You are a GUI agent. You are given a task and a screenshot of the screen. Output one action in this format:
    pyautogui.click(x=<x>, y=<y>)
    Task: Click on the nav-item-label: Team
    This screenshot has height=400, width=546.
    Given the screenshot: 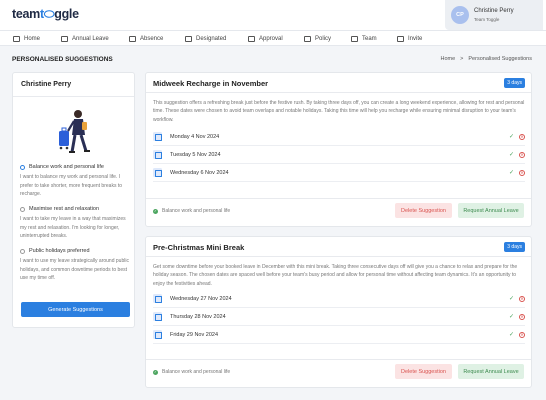 What is the action you would take?
    pyautogui.click(x=369, y=38)
    